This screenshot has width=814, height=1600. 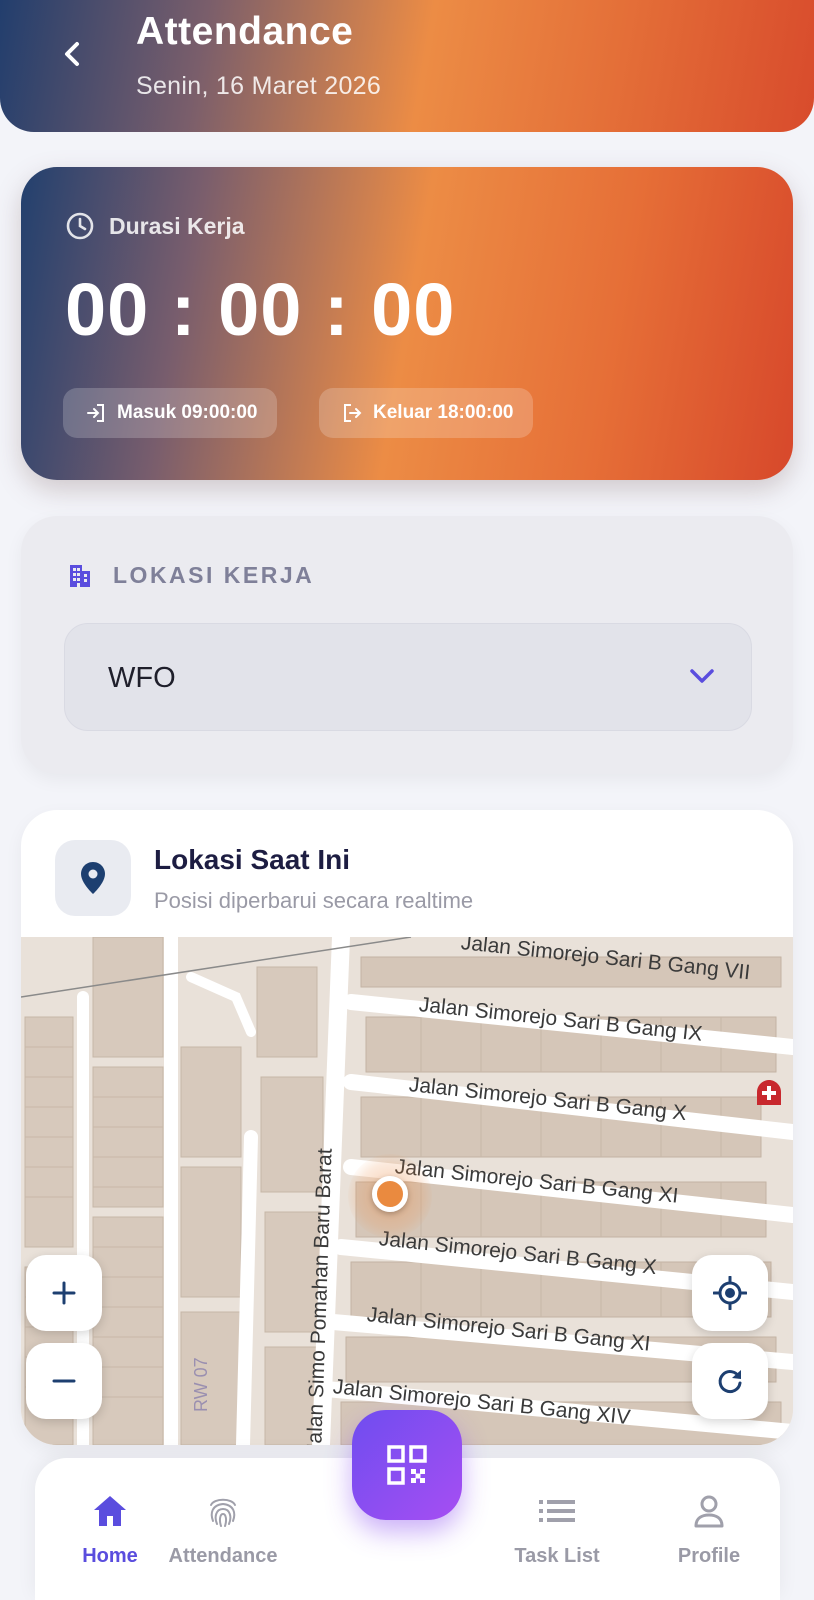 I want to click on nav-attendance-label: Attendance, so click(x=223, y=1556).